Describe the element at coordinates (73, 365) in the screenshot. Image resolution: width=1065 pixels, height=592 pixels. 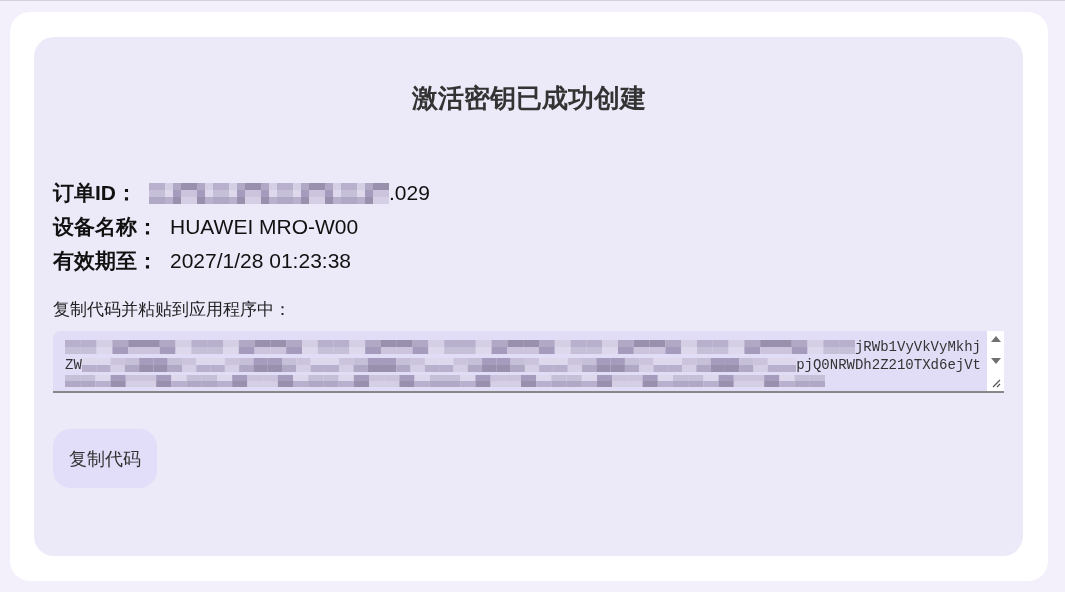
I see `code-text: ZW` at that location.